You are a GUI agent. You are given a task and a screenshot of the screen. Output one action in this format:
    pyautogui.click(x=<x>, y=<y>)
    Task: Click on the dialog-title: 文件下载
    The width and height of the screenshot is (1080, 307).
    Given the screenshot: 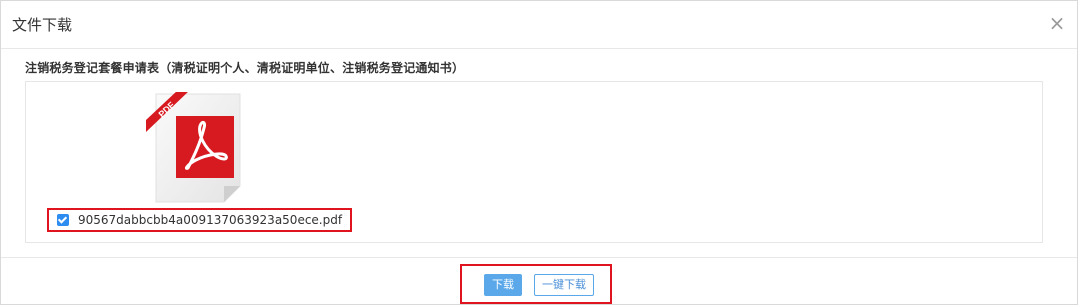 What is the action you would take?
    pyautogui.click(x=42, y=25)
    